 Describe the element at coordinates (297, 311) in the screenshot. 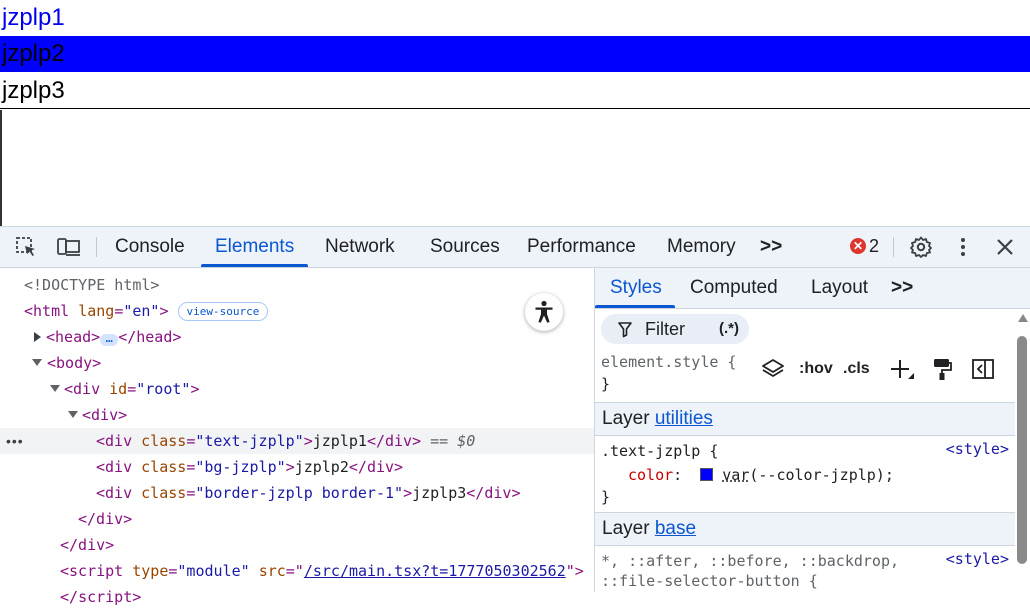

I see `html-node: <html lang="en"> view-source` at that location.